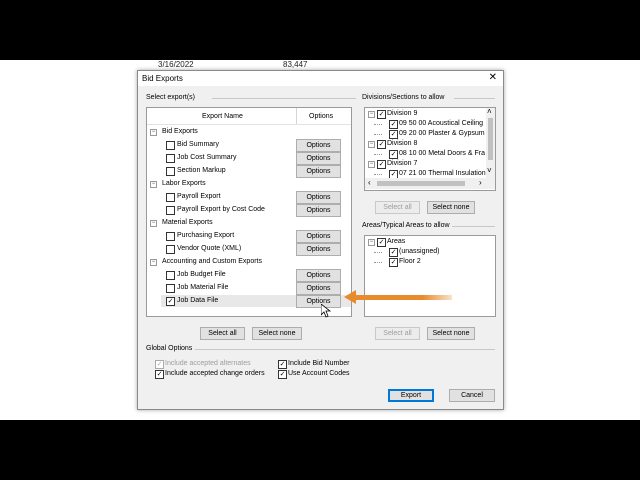  Describe the element at coordinates (318, 249) in the screenshot. I see `options-button-vendor-quote-xml: Options` at that location.